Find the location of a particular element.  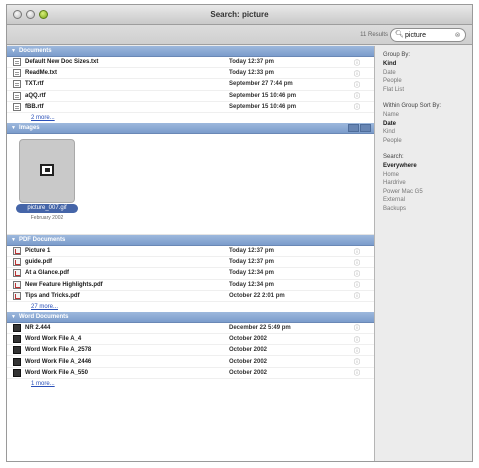

result-name: Word Work File A_2446 is located at coordinates (118, 361).